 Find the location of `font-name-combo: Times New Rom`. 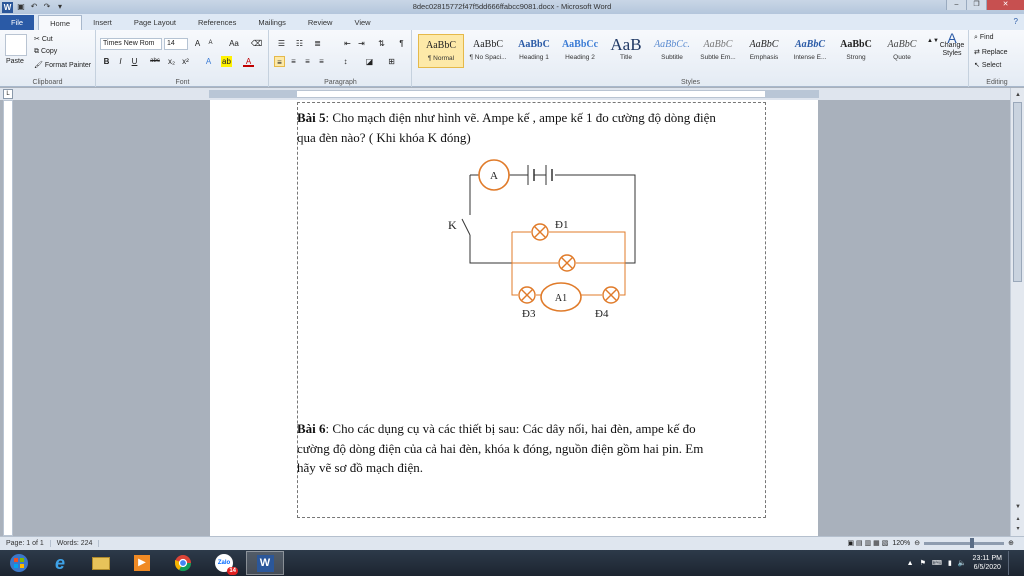

font-name-combo: Times New Rom is located at coordinates (131, 44).